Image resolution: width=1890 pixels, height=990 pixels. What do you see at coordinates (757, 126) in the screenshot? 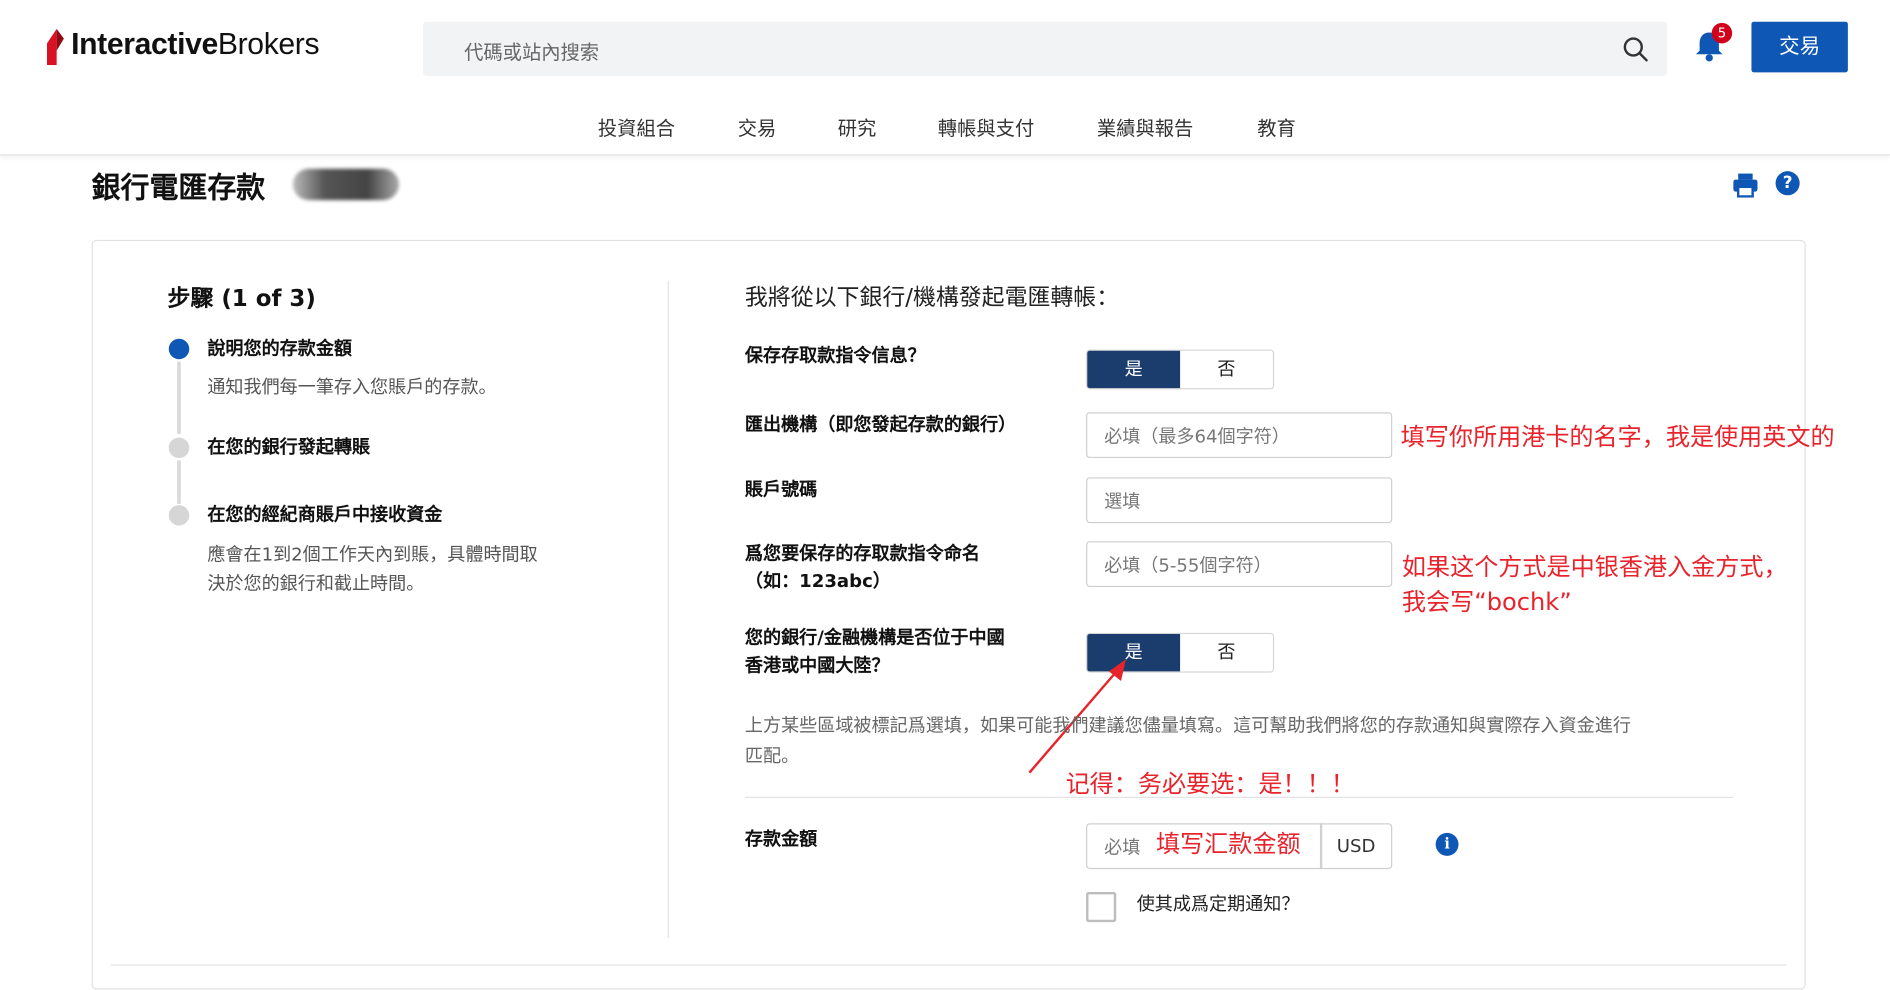
I see `nav-trade: 交易` at bounding box center [757, 126].